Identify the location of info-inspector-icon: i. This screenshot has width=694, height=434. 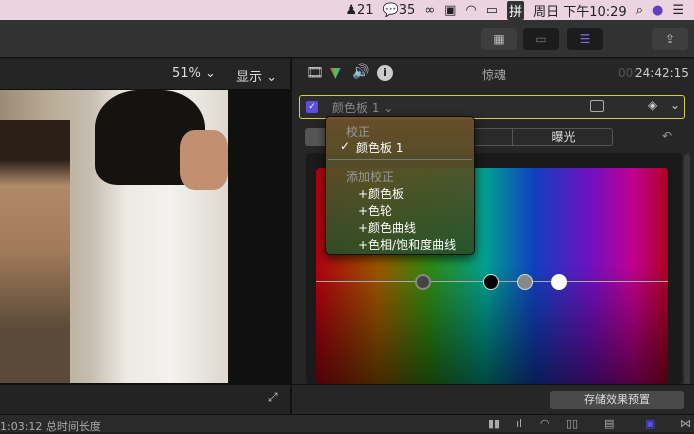
(385, 73).